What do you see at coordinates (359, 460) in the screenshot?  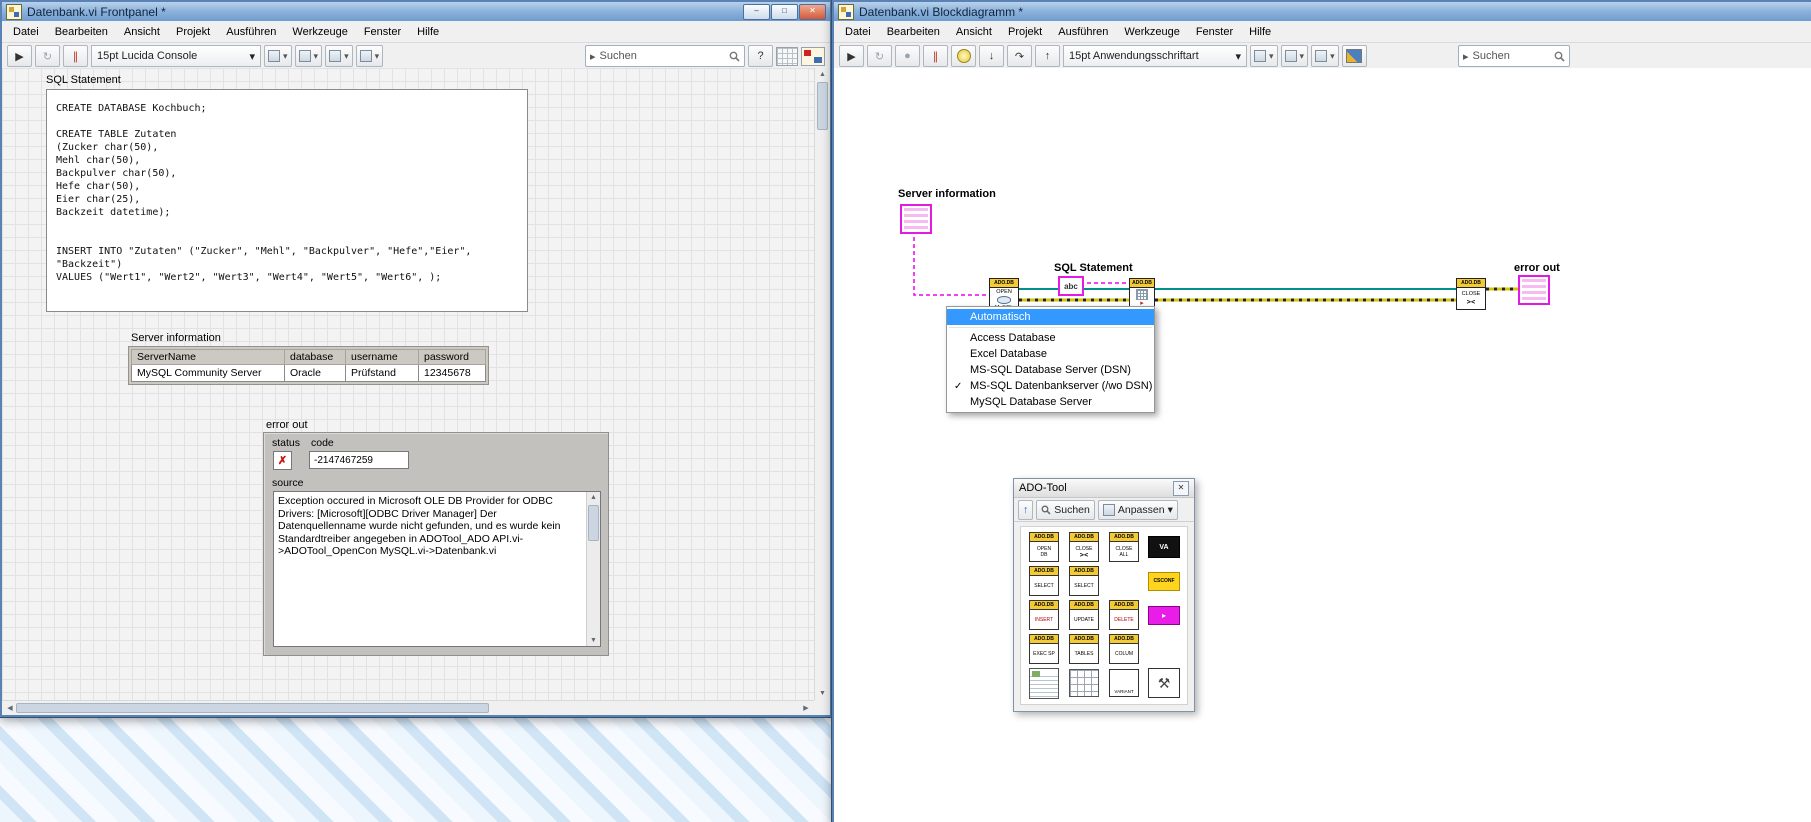 I see `code-field: -2147467259` at bounding box center [359, 460].